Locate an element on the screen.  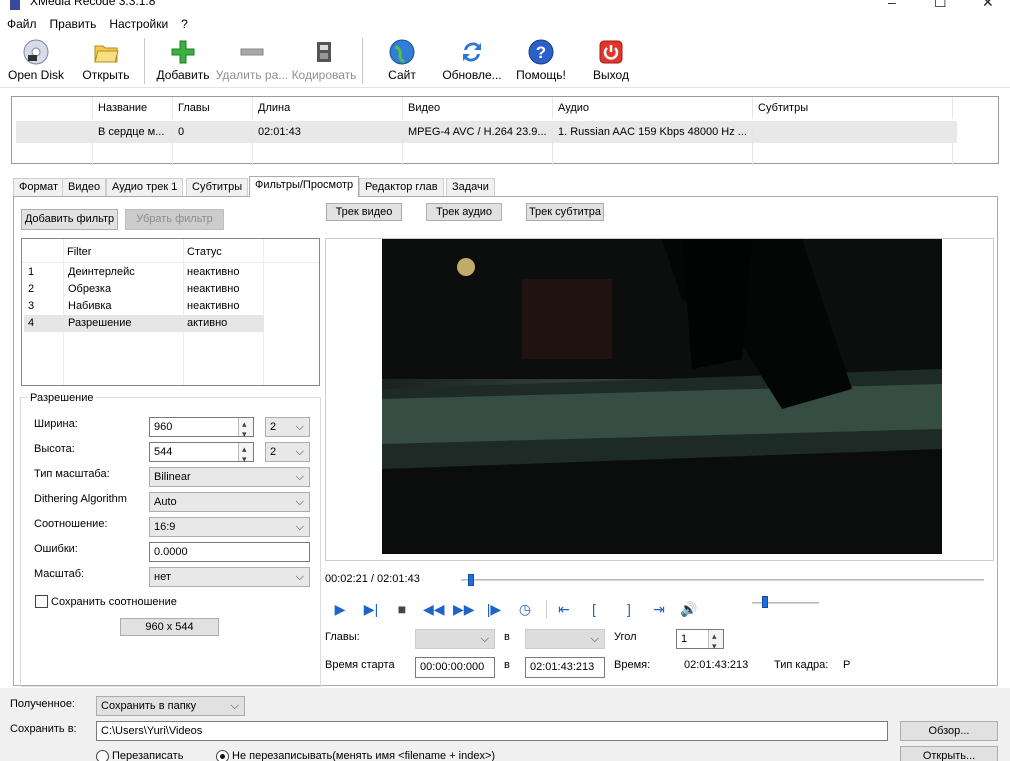
list-item: 4 Разрешение активно is located at coordinates (144, 323).